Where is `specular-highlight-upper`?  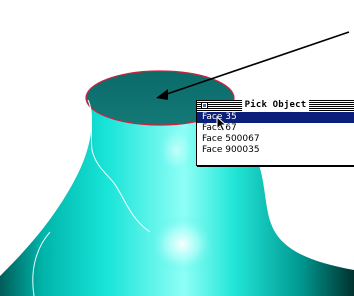
specular-highlight-upper is located at coordinates (176, 150).